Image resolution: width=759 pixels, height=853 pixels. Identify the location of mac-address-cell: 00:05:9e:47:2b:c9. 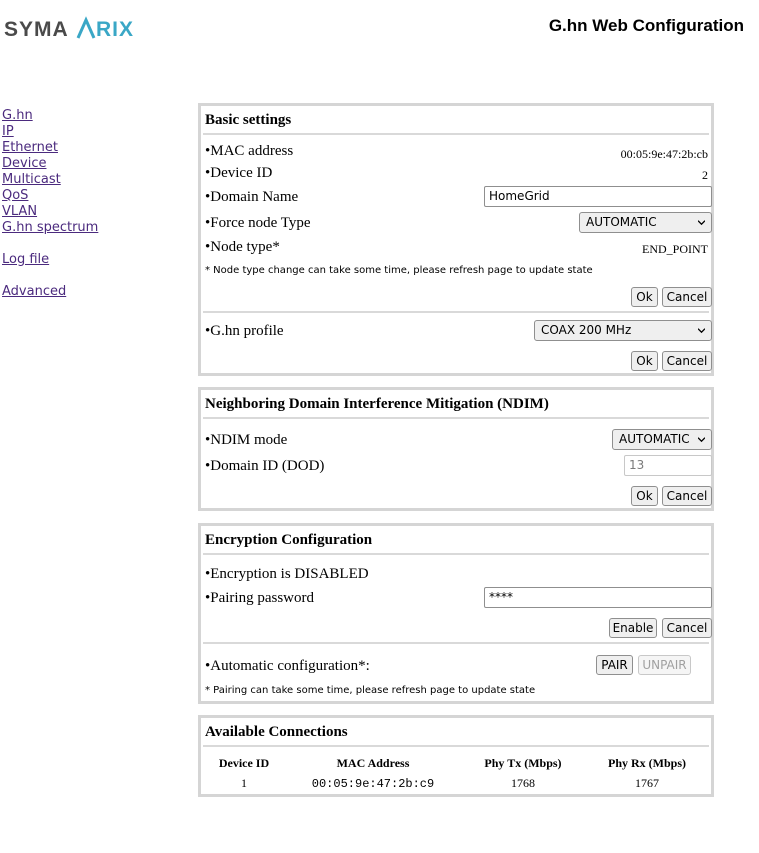
(373, 783).